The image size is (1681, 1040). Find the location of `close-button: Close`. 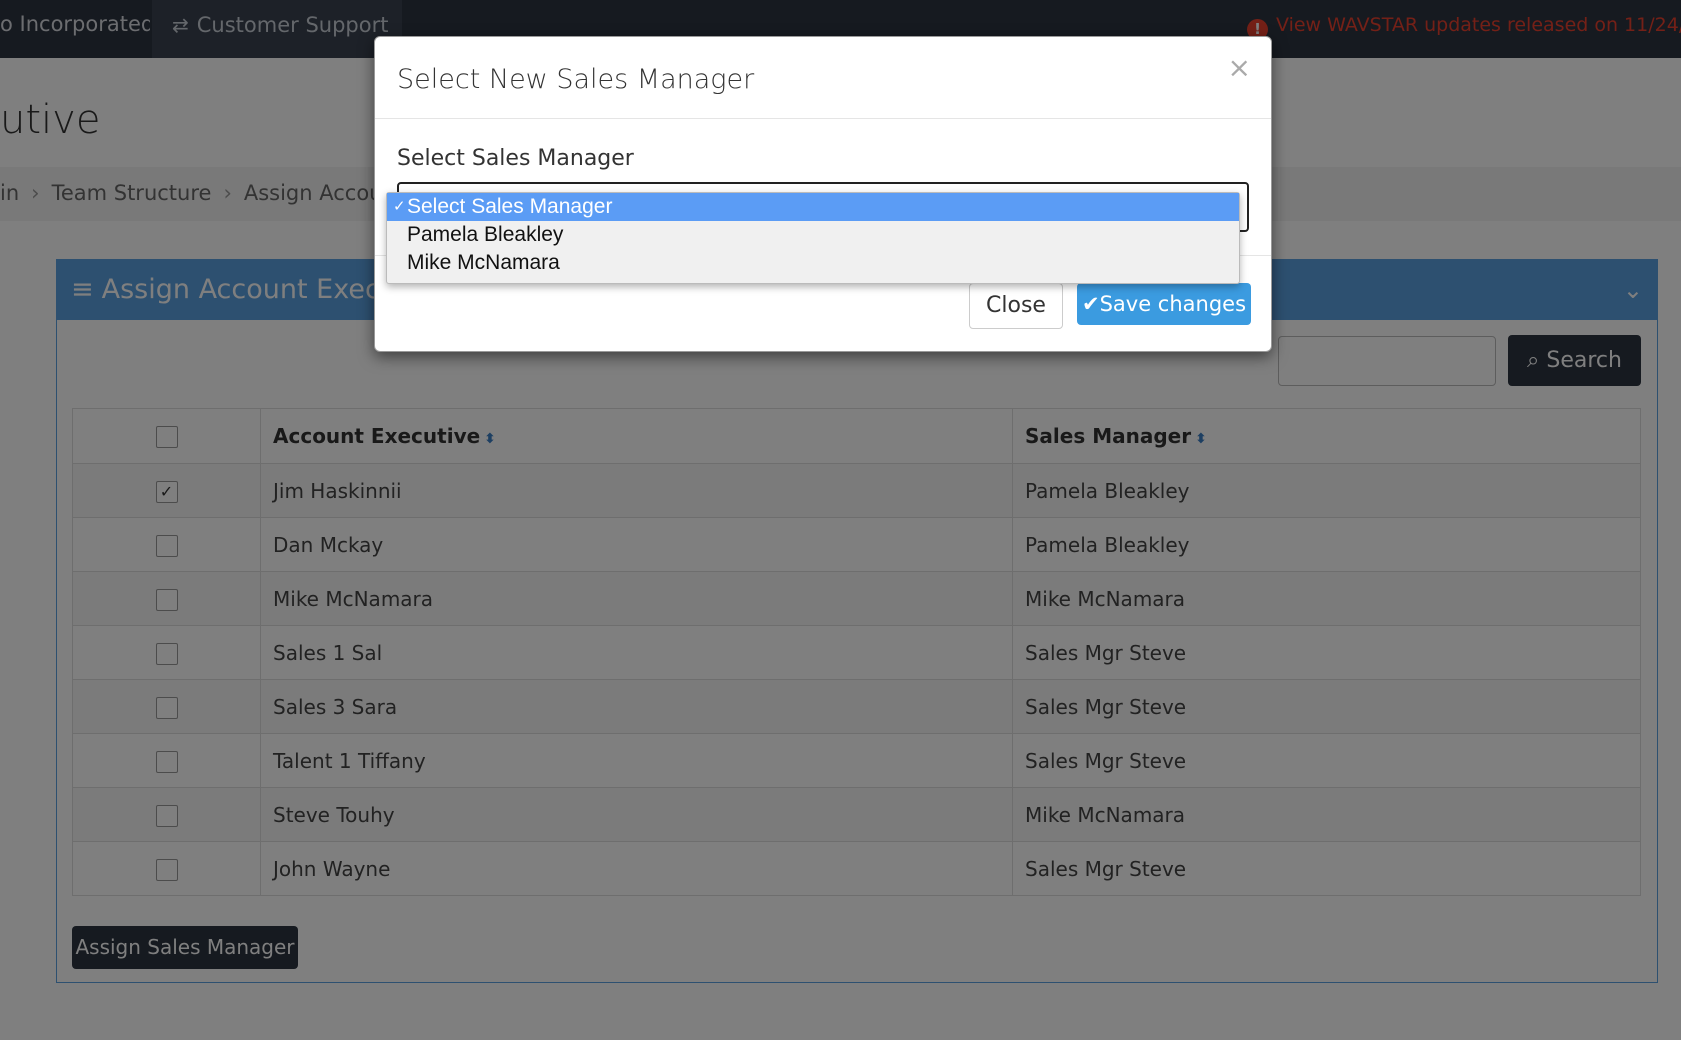

close-button: Close is located at coordinates (1016, 306).